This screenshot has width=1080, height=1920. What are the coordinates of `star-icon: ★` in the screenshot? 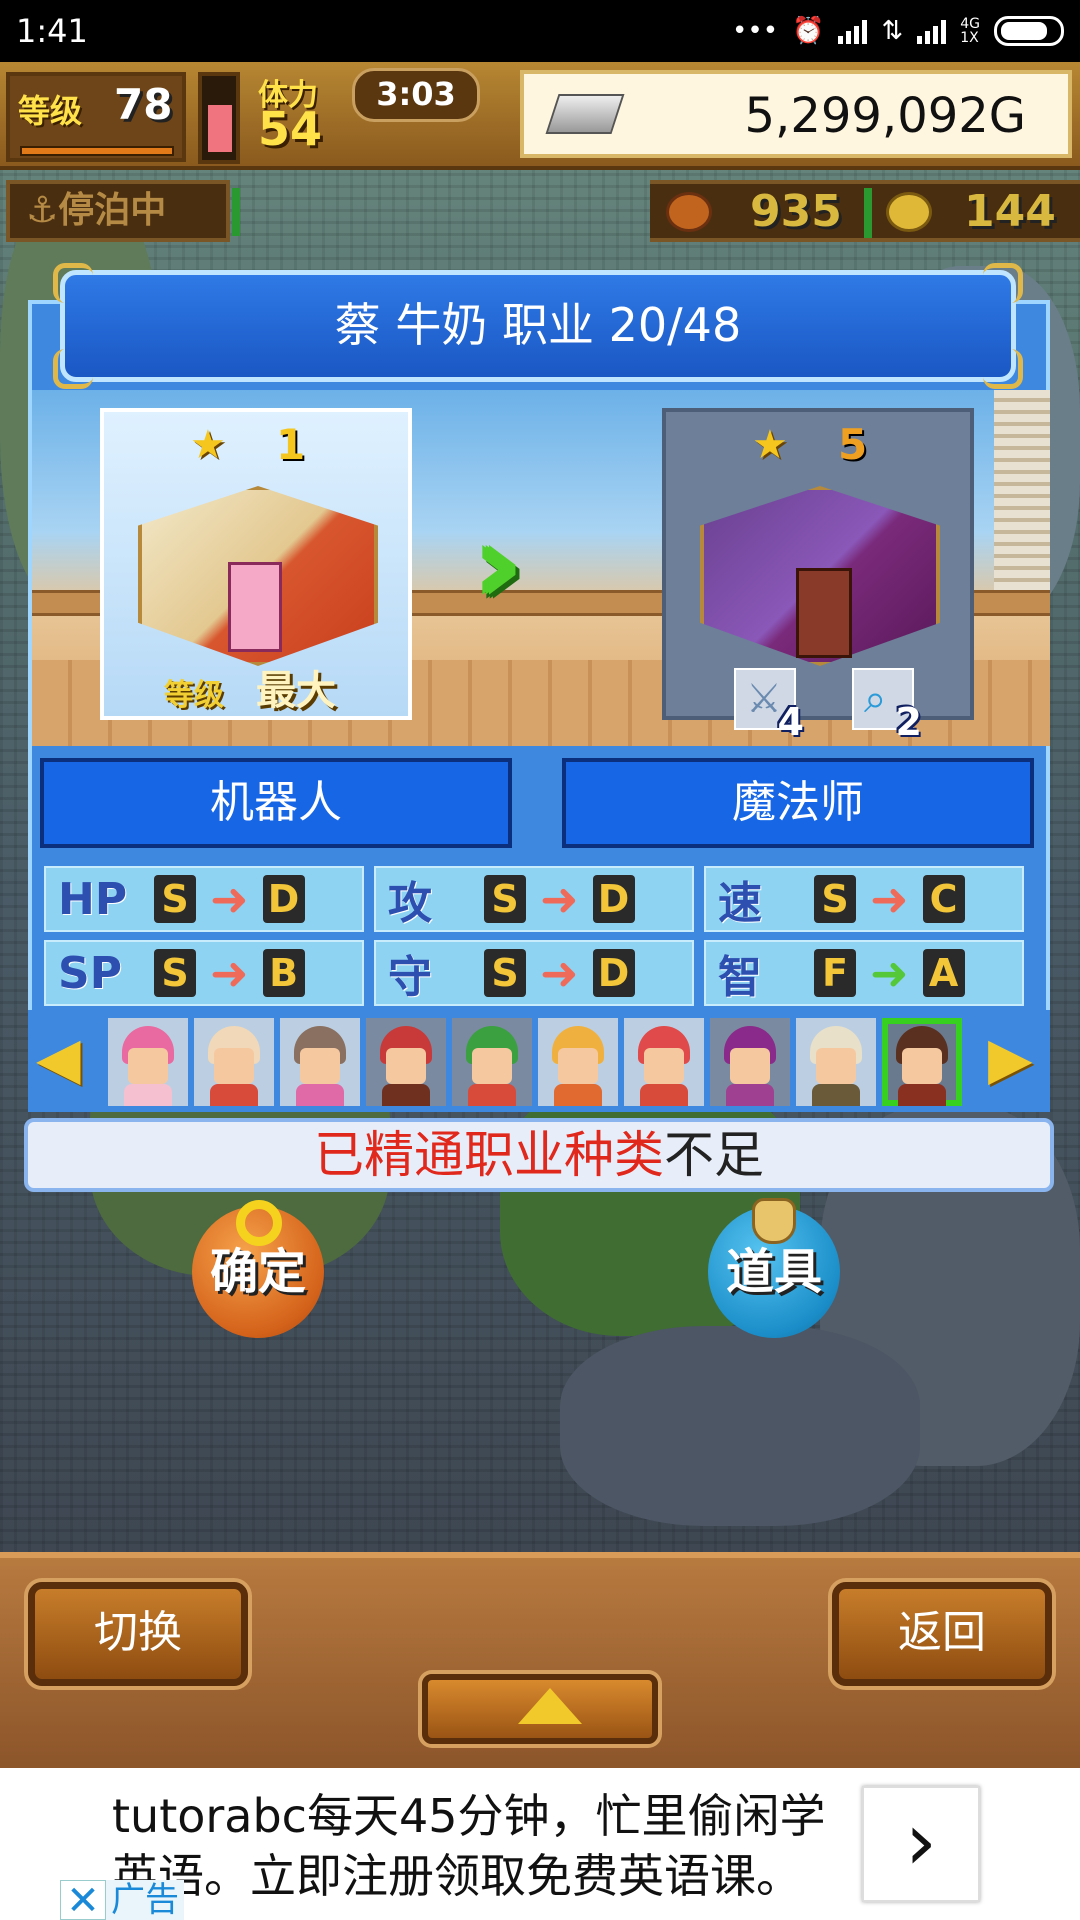 It's located at (208, 445).